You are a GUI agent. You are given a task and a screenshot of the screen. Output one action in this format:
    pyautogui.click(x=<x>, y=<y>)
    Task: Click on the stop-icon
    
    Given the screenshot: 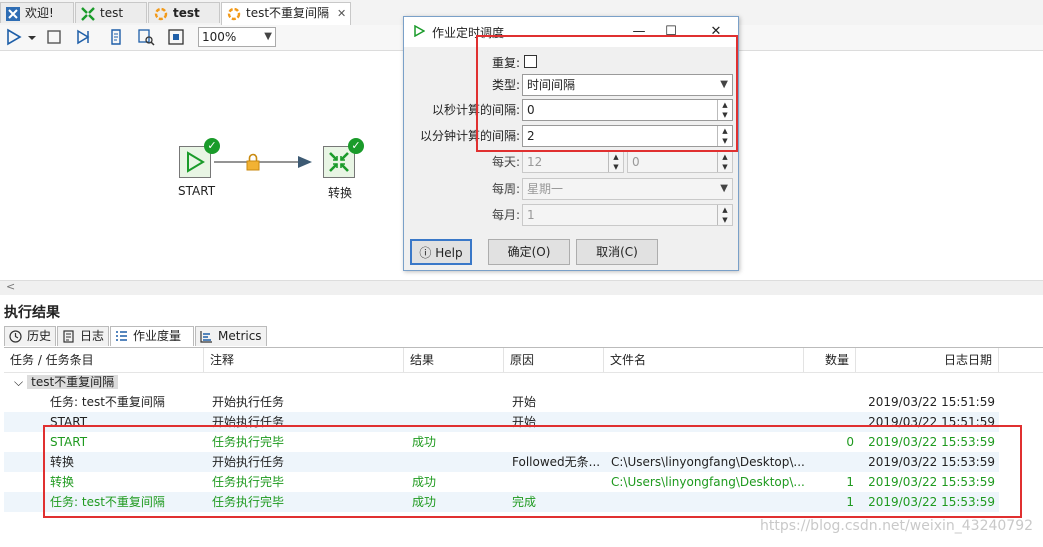 What is the action you would take?
    pyautogui.click(x=54, y=37)
    